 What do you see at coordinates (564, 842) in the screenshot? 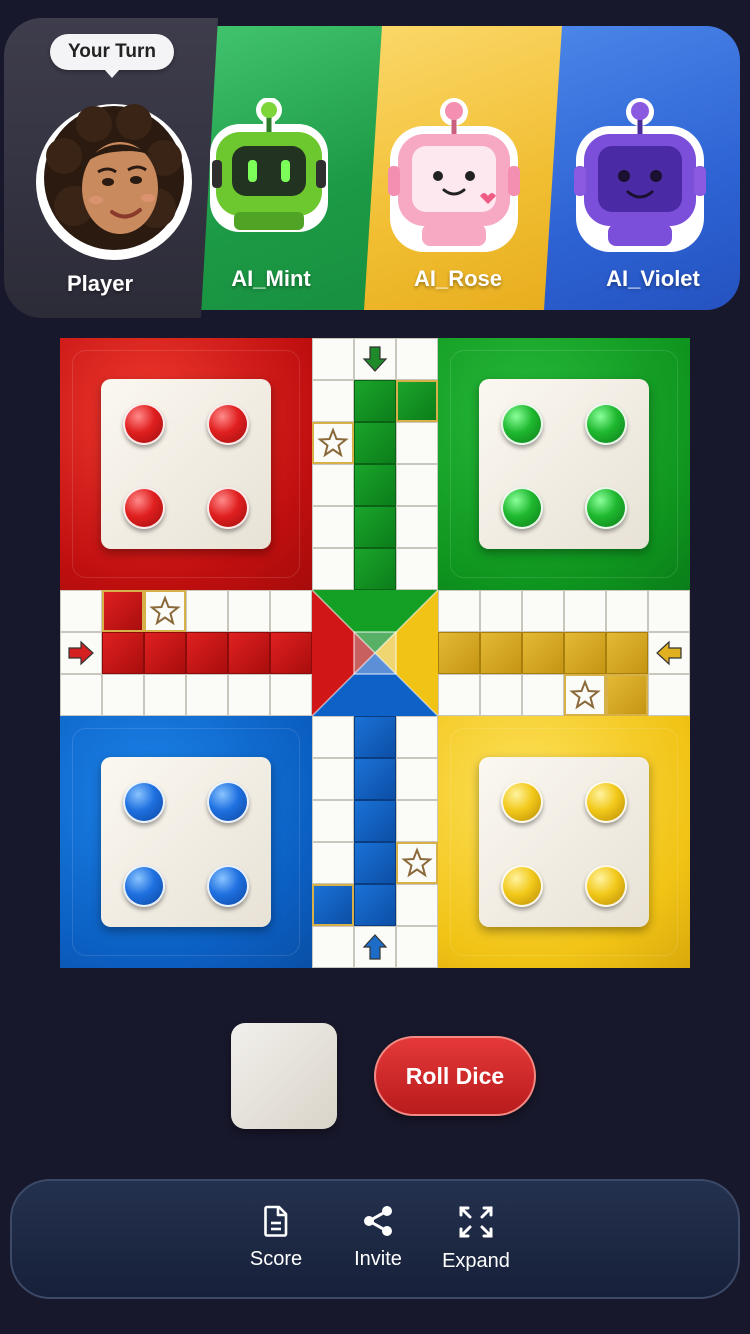
I see `yellow-base` at bounding box center [564, 842].